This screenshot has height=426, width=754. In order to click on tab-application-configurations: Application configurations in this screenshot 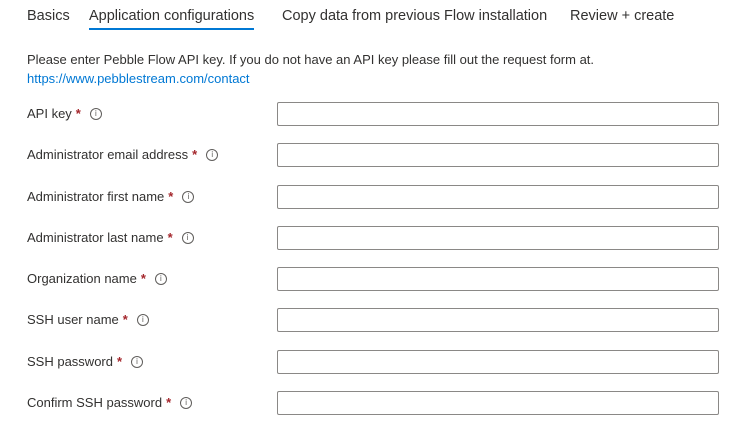, I will do `click(172, 19)`.